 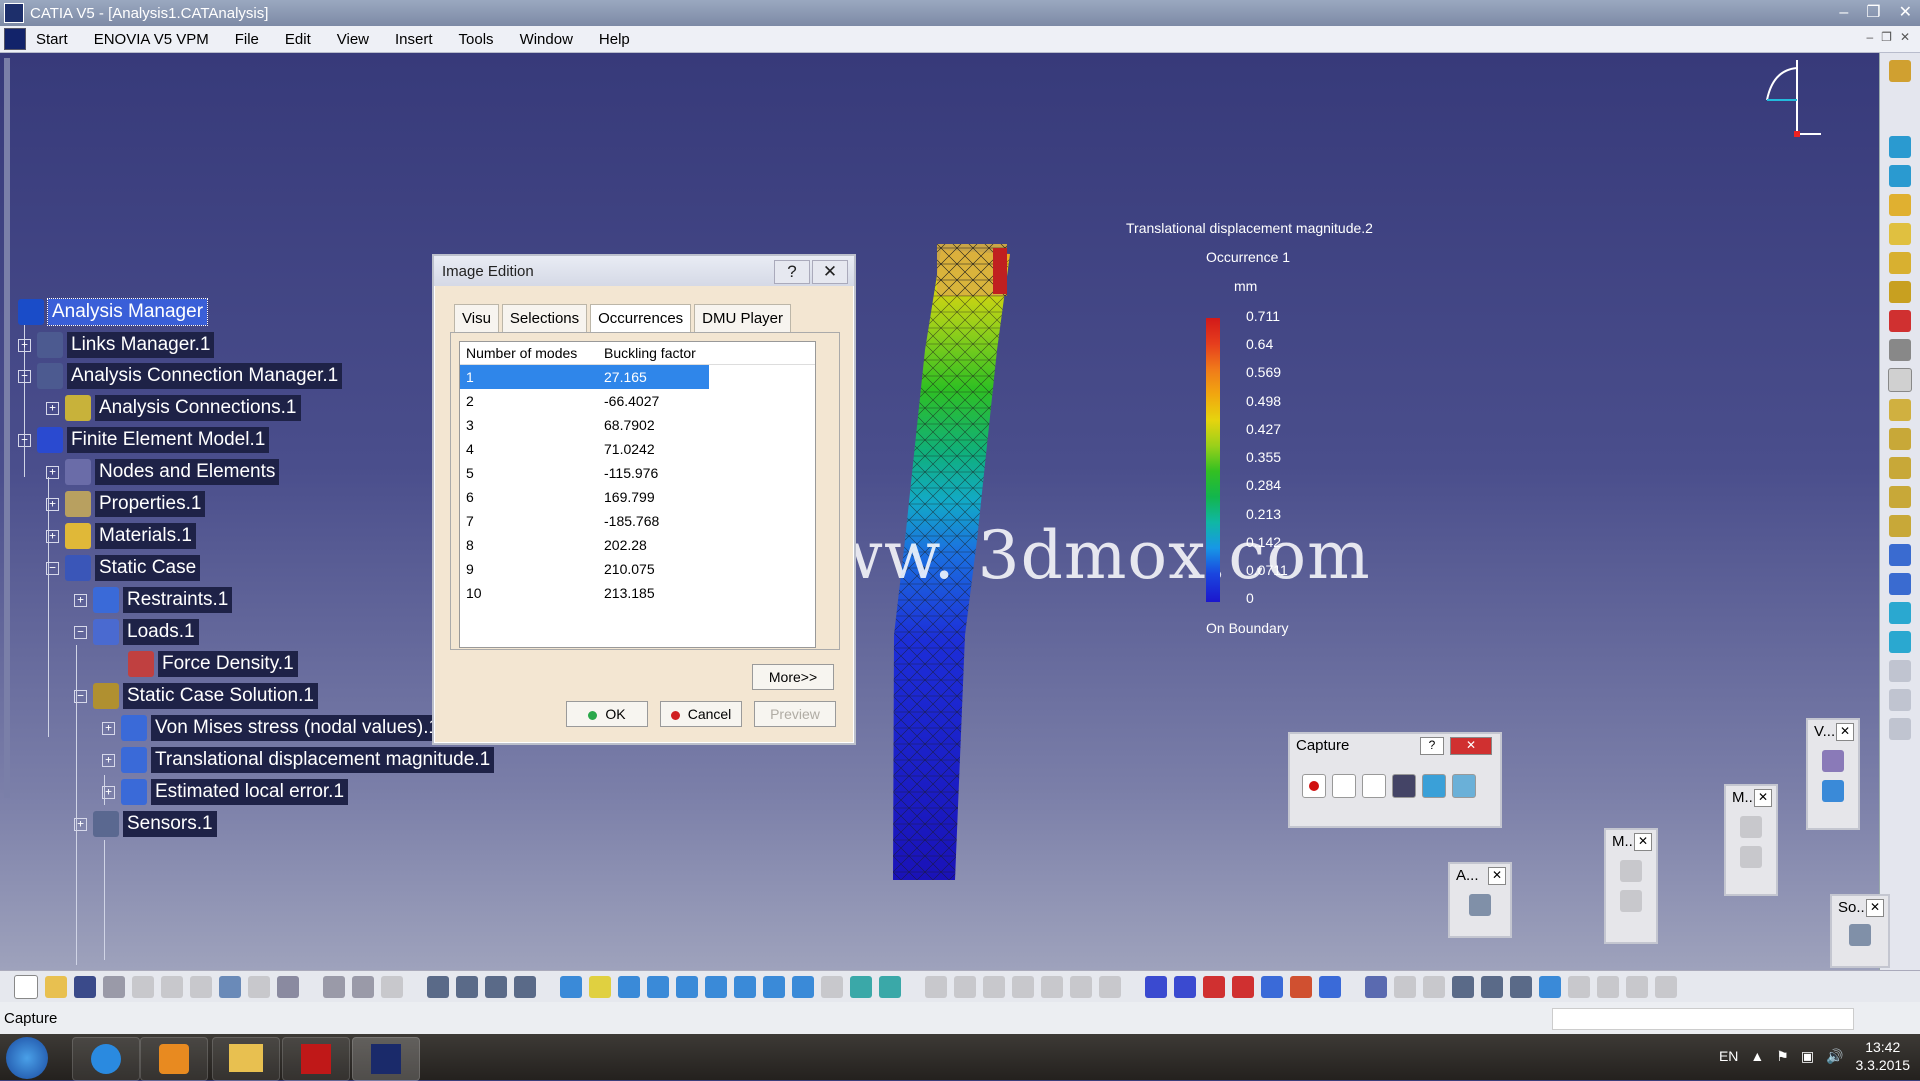 I want to click on mesh-tool-5-icon, so click(x=1052, y=986).